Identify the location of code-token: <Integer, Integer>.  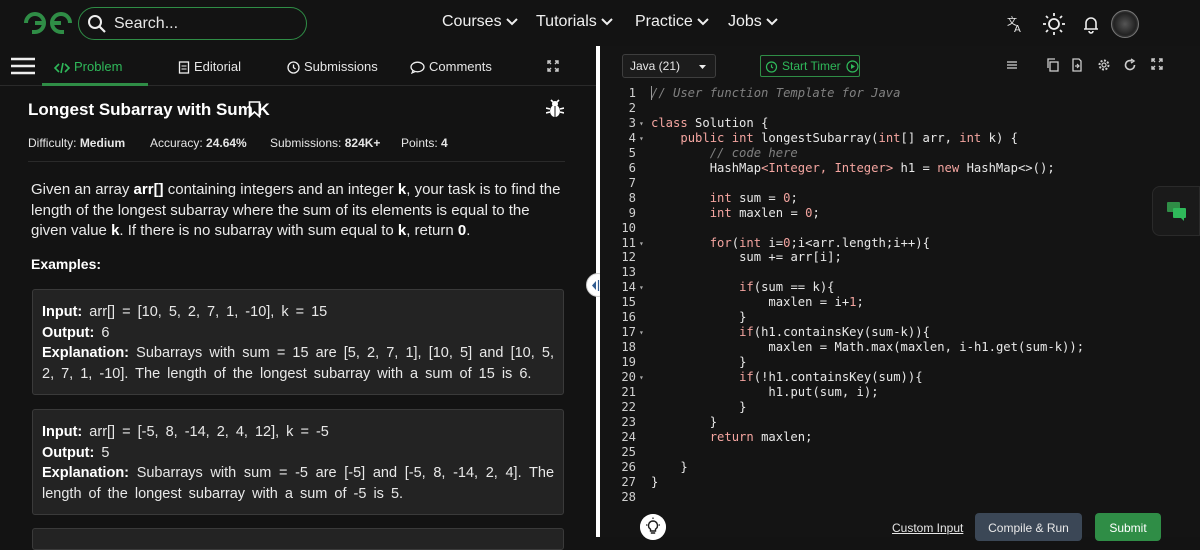
(827, 167).